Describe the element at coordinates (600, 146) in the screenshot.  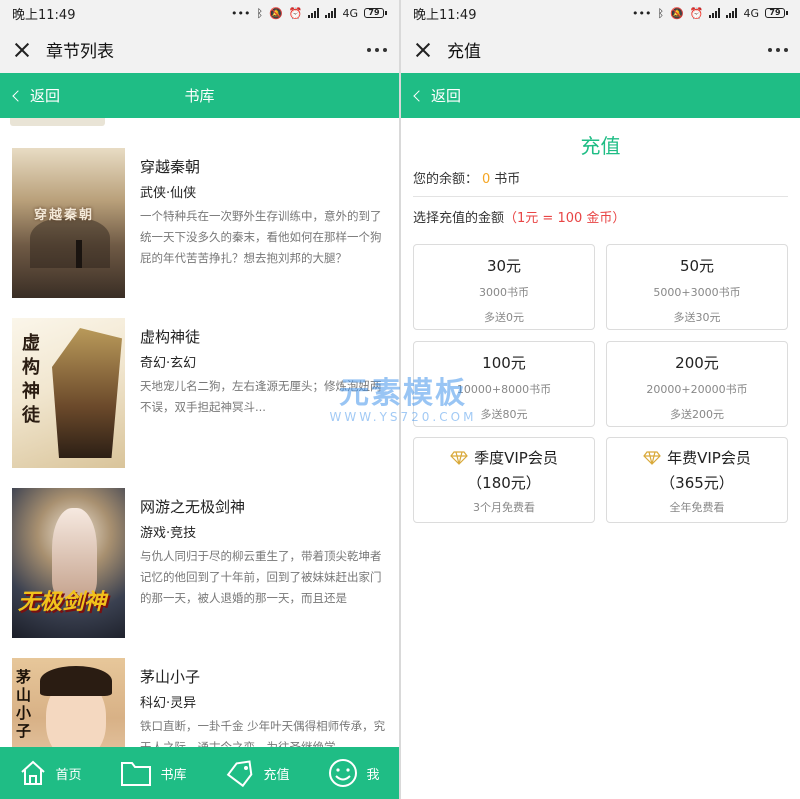
I see `page-title: 充值` at that location.